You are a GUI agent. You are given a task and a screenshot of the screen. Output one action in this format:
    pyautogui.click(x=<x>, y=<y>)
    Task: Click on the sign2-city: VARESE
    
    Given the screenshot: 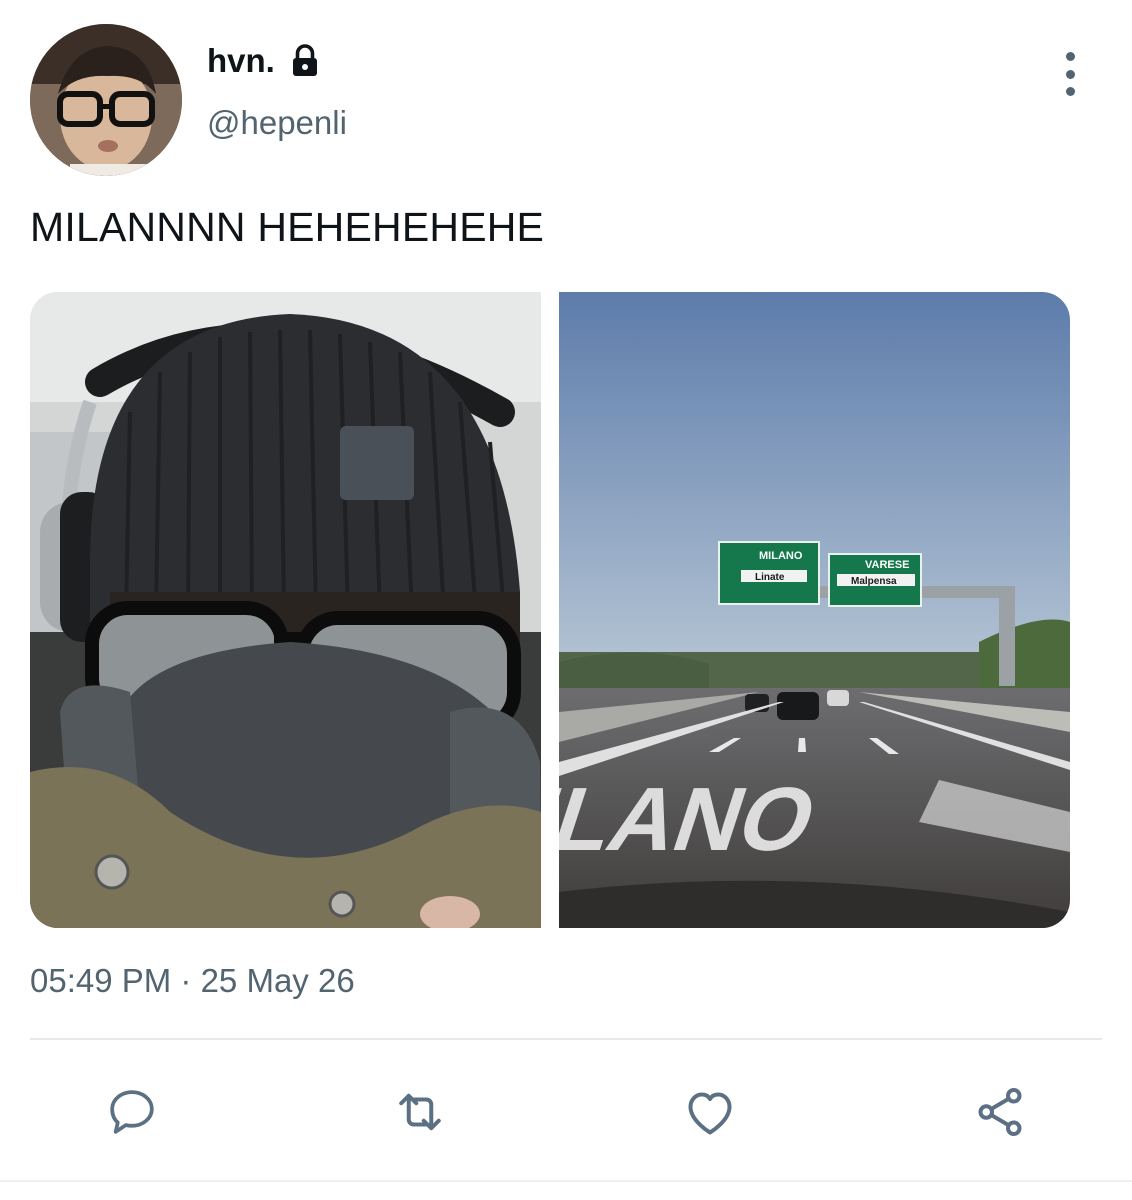 What is the action you would take?
    pyautogui.click(x=887, y=565)
    